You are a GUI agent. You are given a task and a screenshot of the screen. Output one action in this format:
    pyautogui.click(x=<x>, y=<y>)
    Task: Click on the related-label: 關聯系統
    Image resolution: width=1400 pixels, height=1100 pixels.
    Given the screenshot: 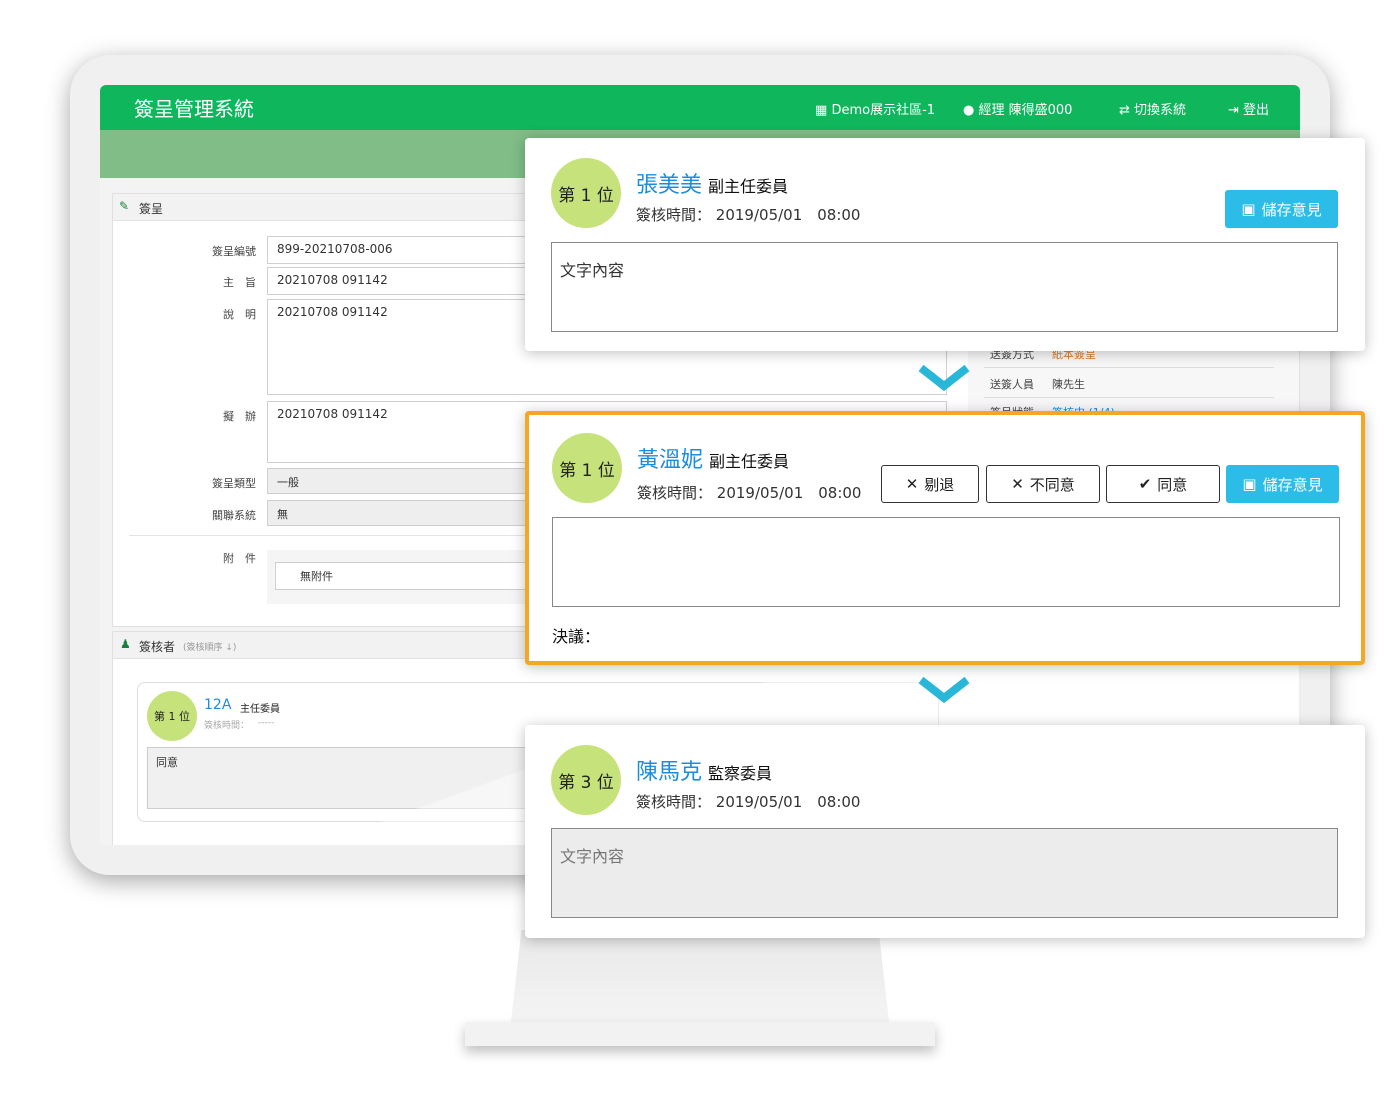 What is the action you would take?
    pyautogui.click(x=234, y=515)
    